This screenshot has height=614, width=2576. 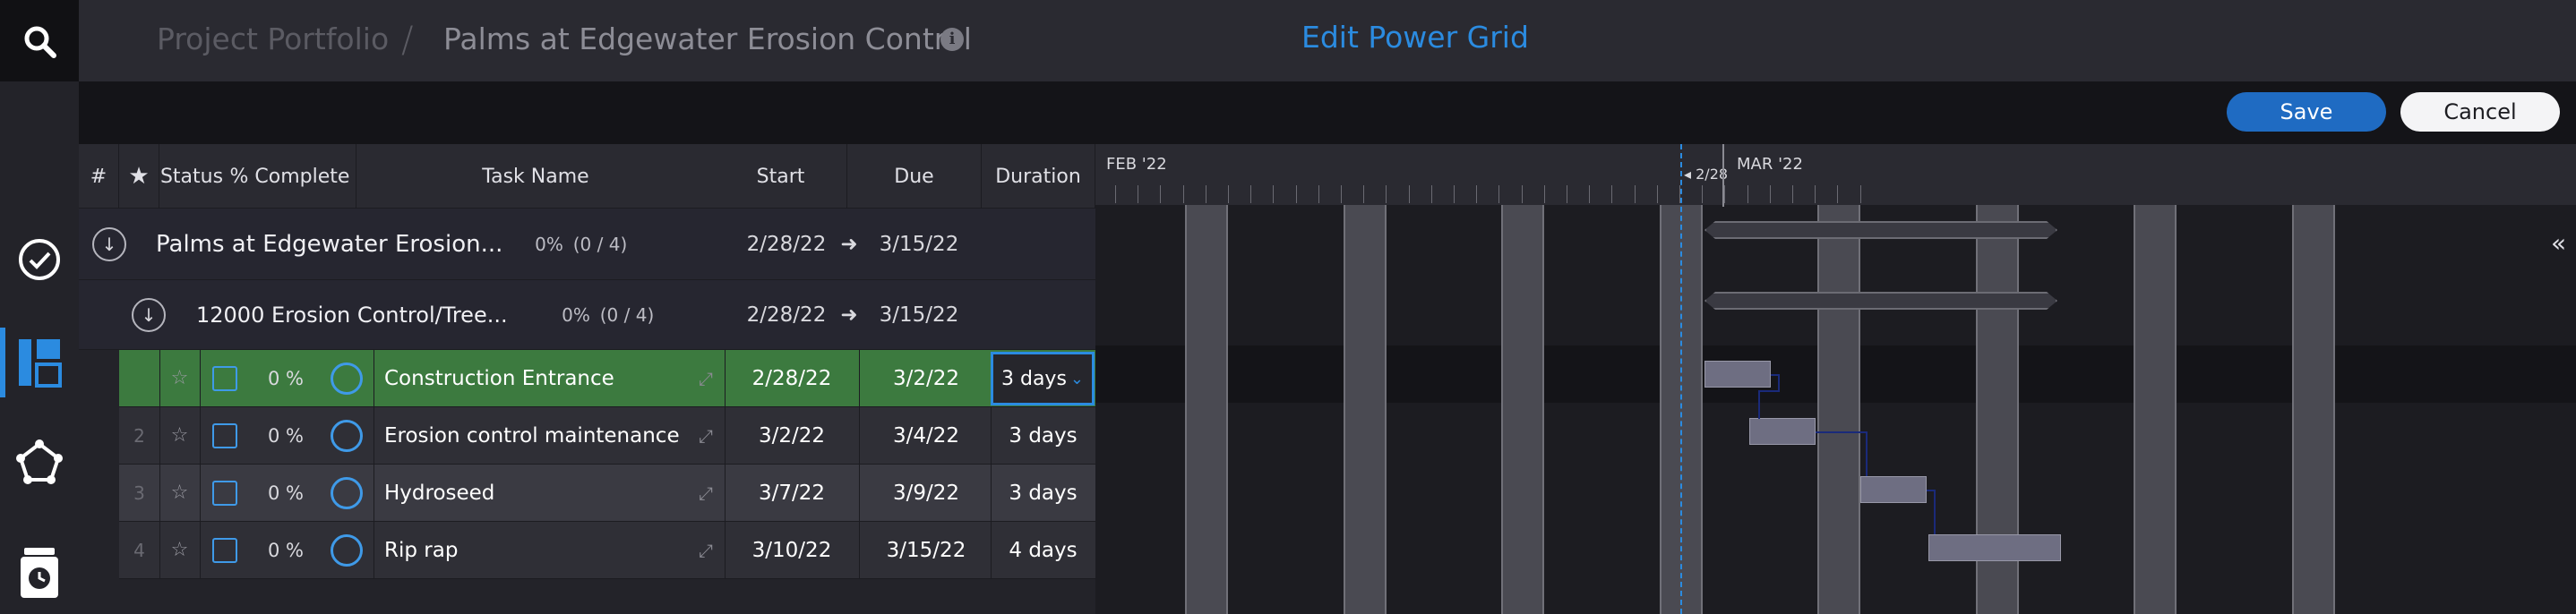 I want to click on gantt-selected-row-overlay, so click(x=1835, y=374).